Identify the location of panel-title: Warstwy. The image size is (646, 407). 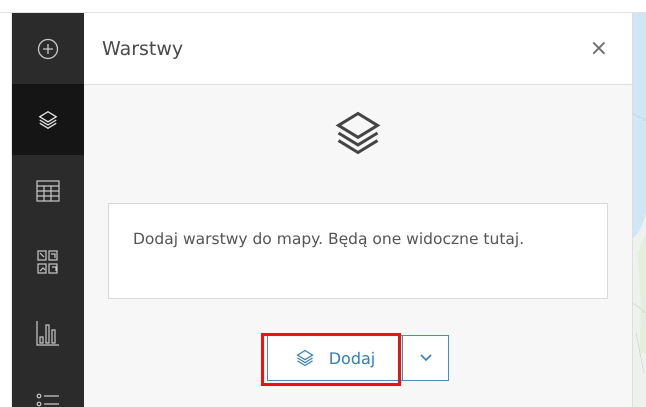
(143, 49).